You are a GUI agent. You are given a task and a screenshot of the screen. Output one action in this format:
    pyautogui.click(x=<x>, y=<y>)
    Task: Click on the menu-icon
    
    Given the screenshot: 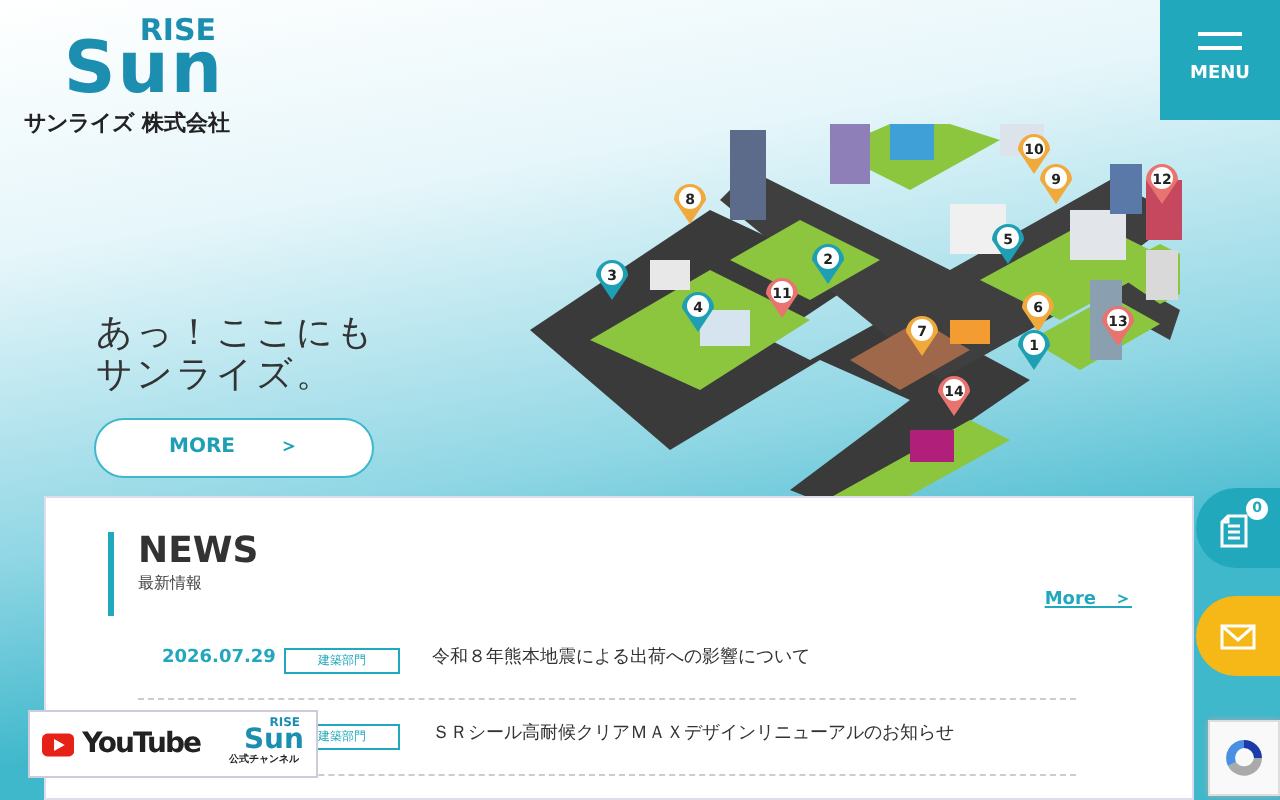 What is the action you would take?
    pyautogui.click(x=1220, y=40)
    